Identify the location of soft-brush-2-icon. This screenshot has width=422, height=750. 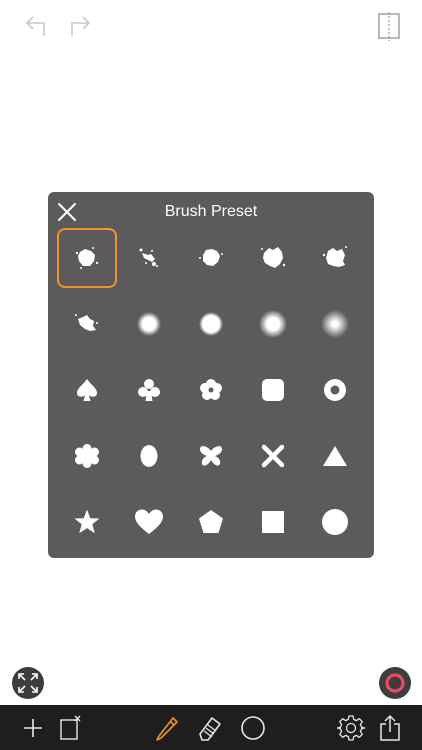
(211, 324).